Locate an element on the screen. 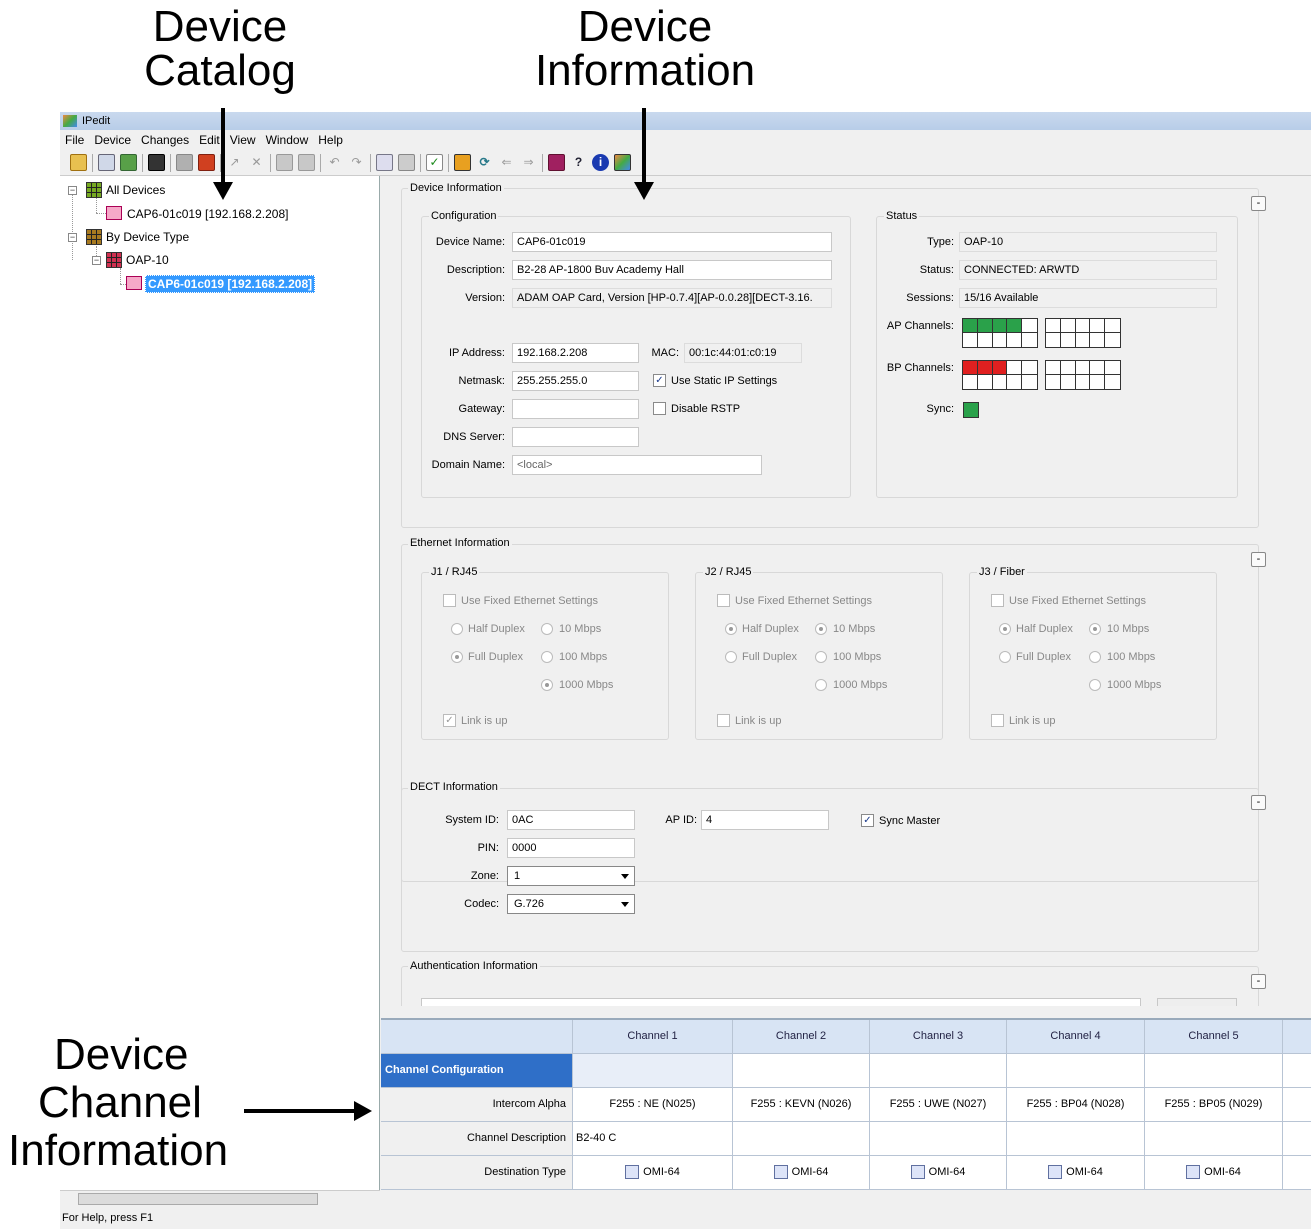 This screenshot has width=1311, height=1229. collapse-ethernet-information-button: - is located at coordinates (1258, 559).